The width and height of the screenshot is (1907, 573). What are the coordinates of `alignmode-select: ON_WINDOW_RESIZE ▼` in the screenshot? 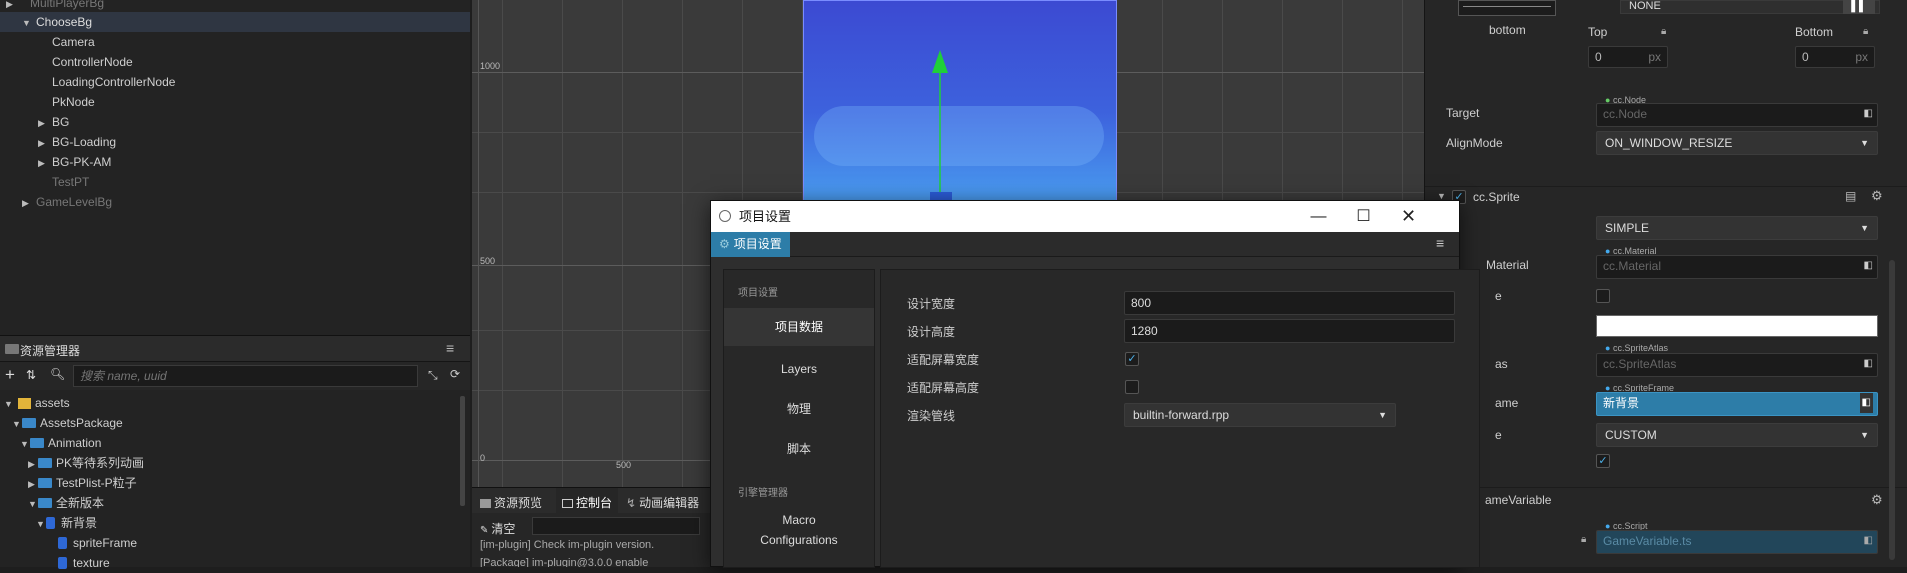 It's located at (1737, 143).